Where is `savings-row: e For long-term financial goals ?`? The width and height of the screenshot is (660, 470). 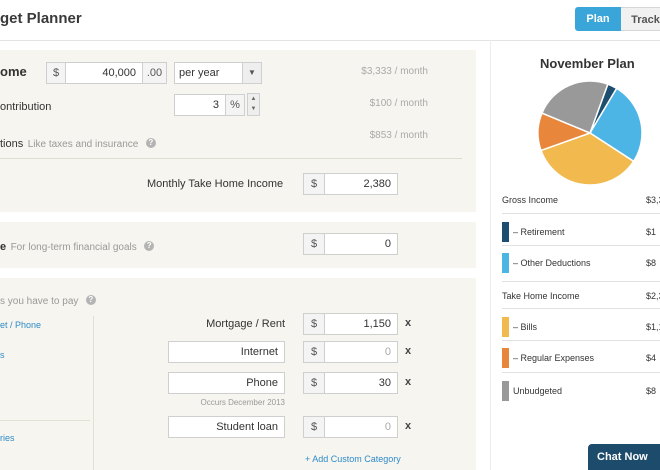 savings-row: e For long-term financial goals ? is located at coordinates (77, 246).